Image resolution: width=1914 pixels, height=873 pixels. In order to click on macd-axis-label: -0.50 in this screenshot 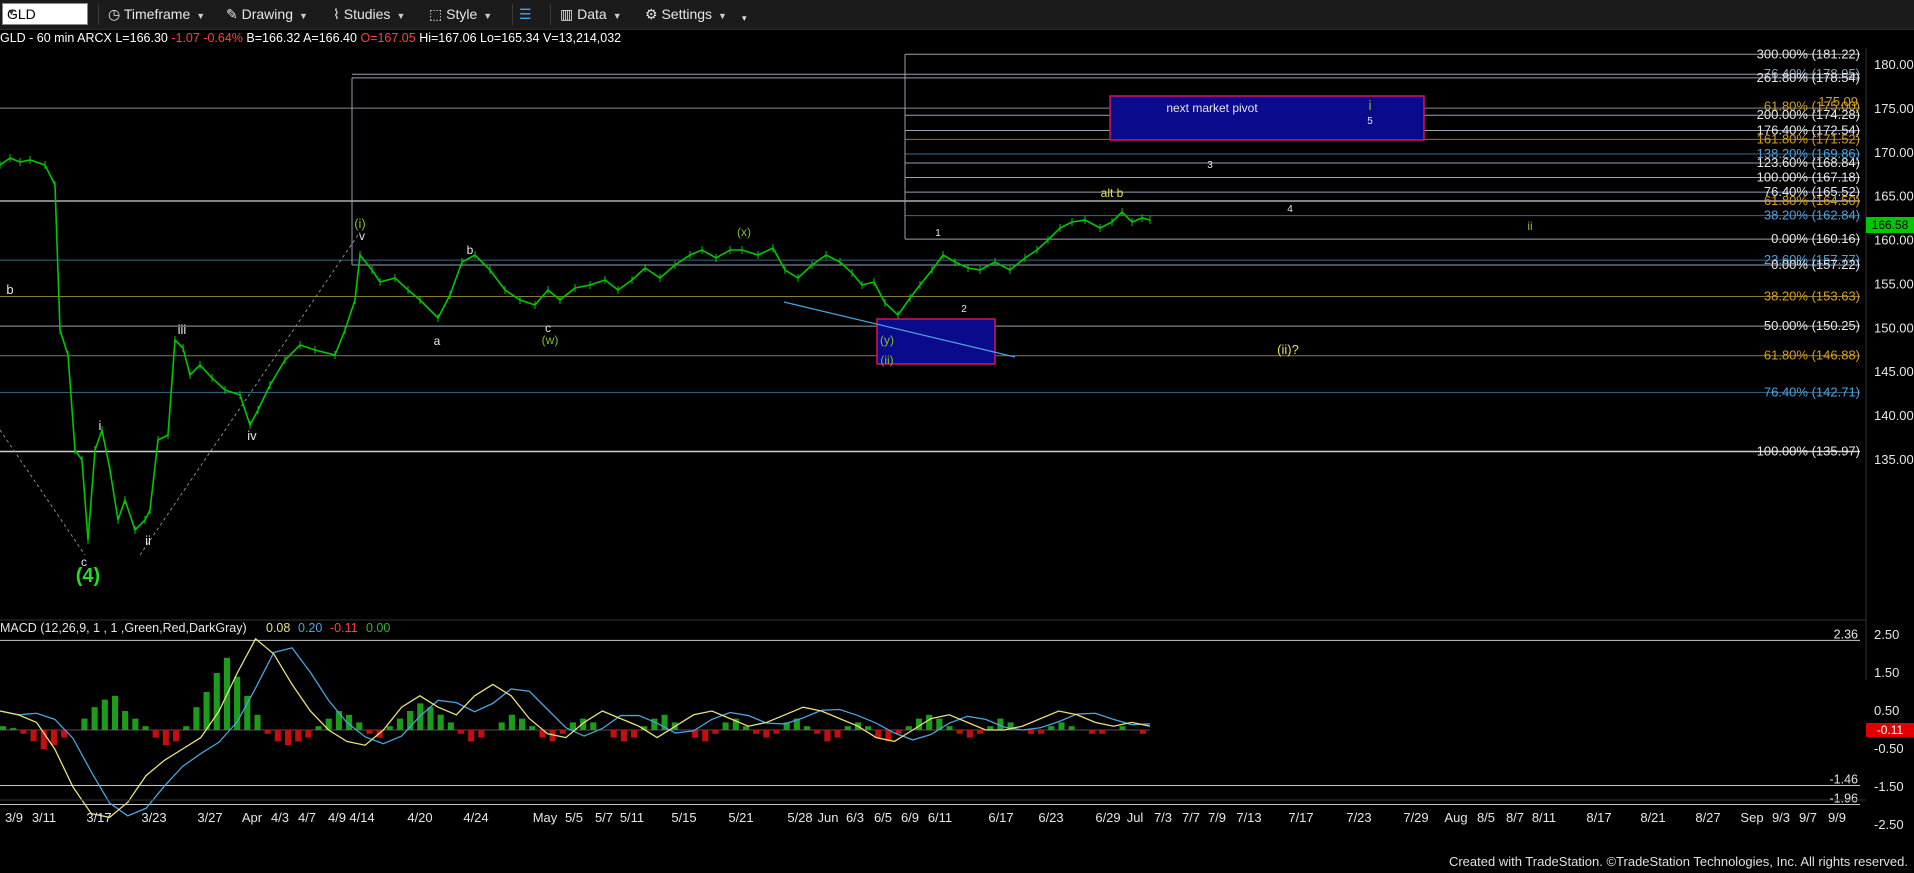, I will do `click(1889, 748)`.